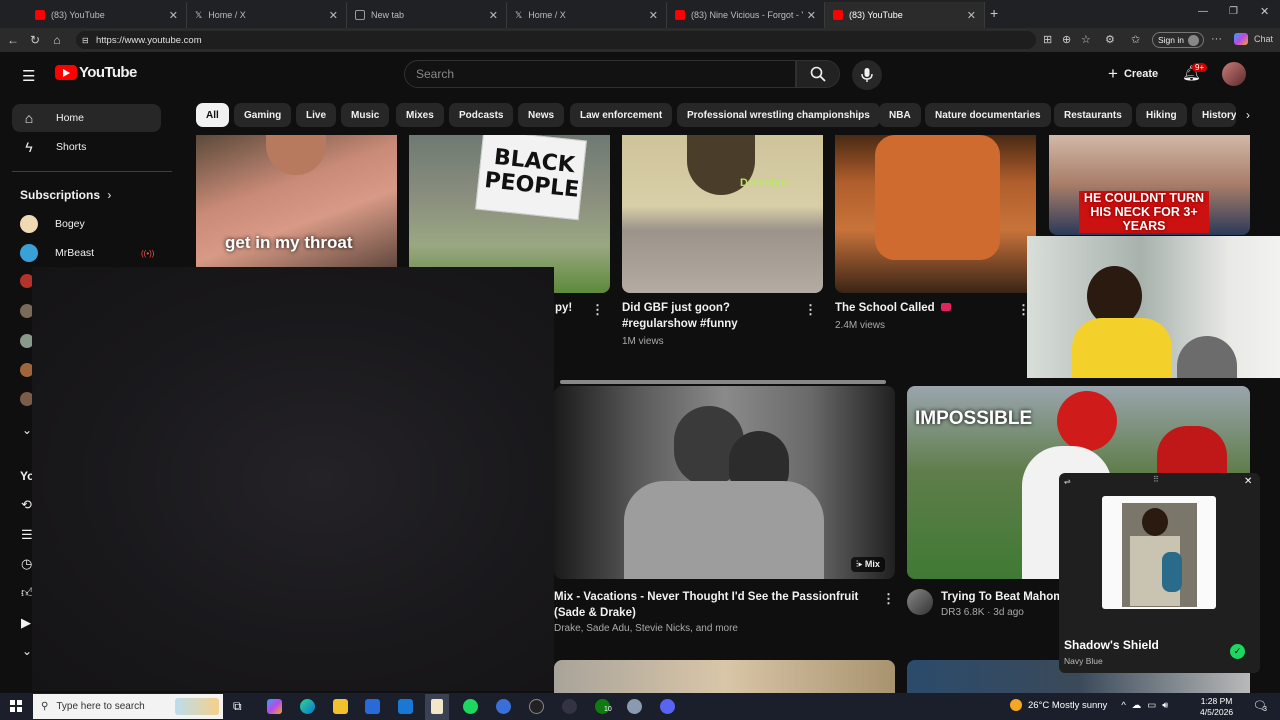  I want to click on favorites-icon: ✩, so click(1135, 39).